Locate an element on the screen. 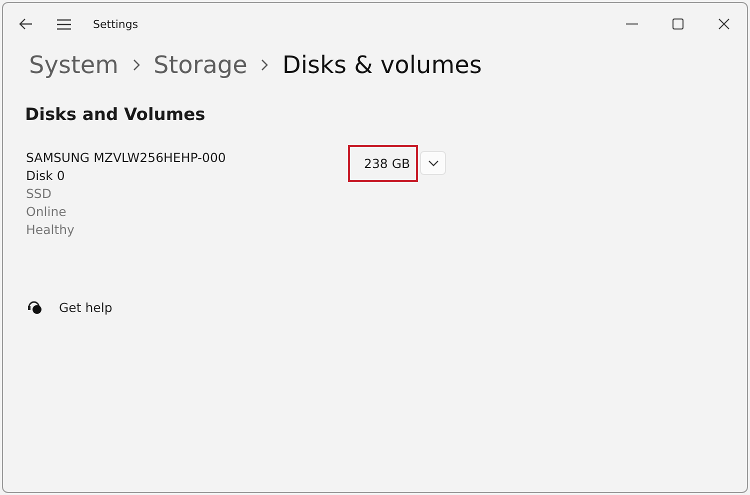  breadcrumb-item: System is located at coordinates (73, 65).